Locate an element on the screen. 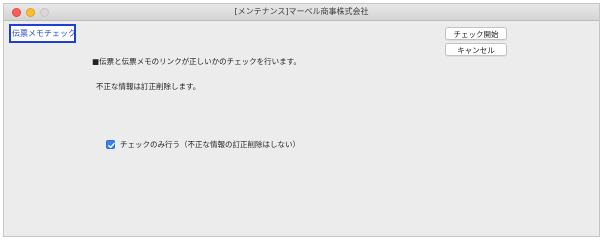  title-bar: [メンテナンス]マーベル商事株式会社 is located at coordinates (301, 12).